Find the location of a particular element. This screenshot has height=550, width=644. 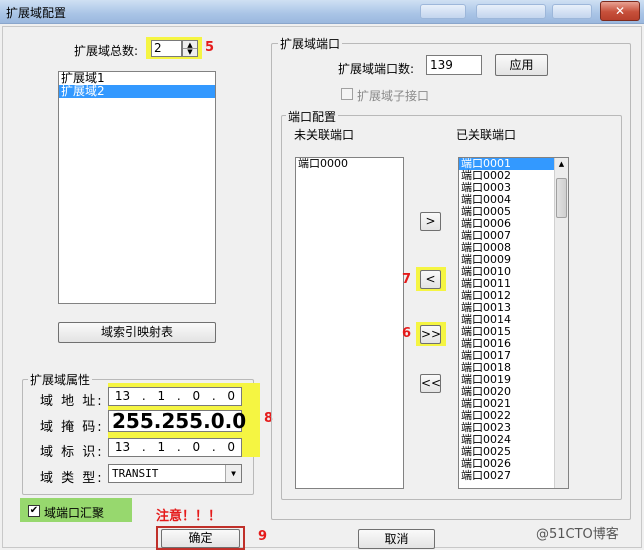

checkmark-icon: ✔ is located at coordinates (34, 510).